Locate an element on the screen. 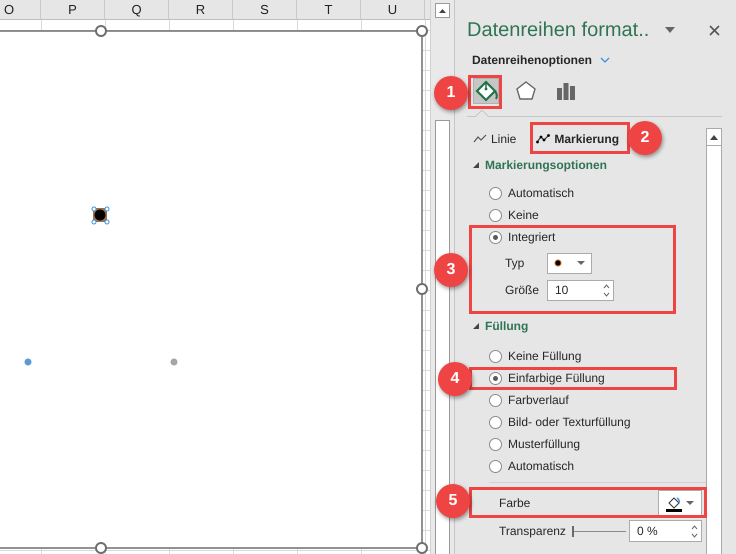  line-icon is located at coordinates (480, 139).